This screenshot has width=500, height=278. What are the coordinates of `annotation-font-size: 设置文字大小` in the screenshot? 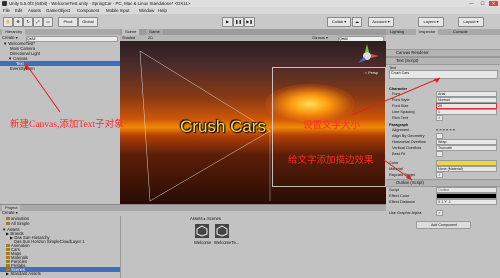 It's located at (332, 126).